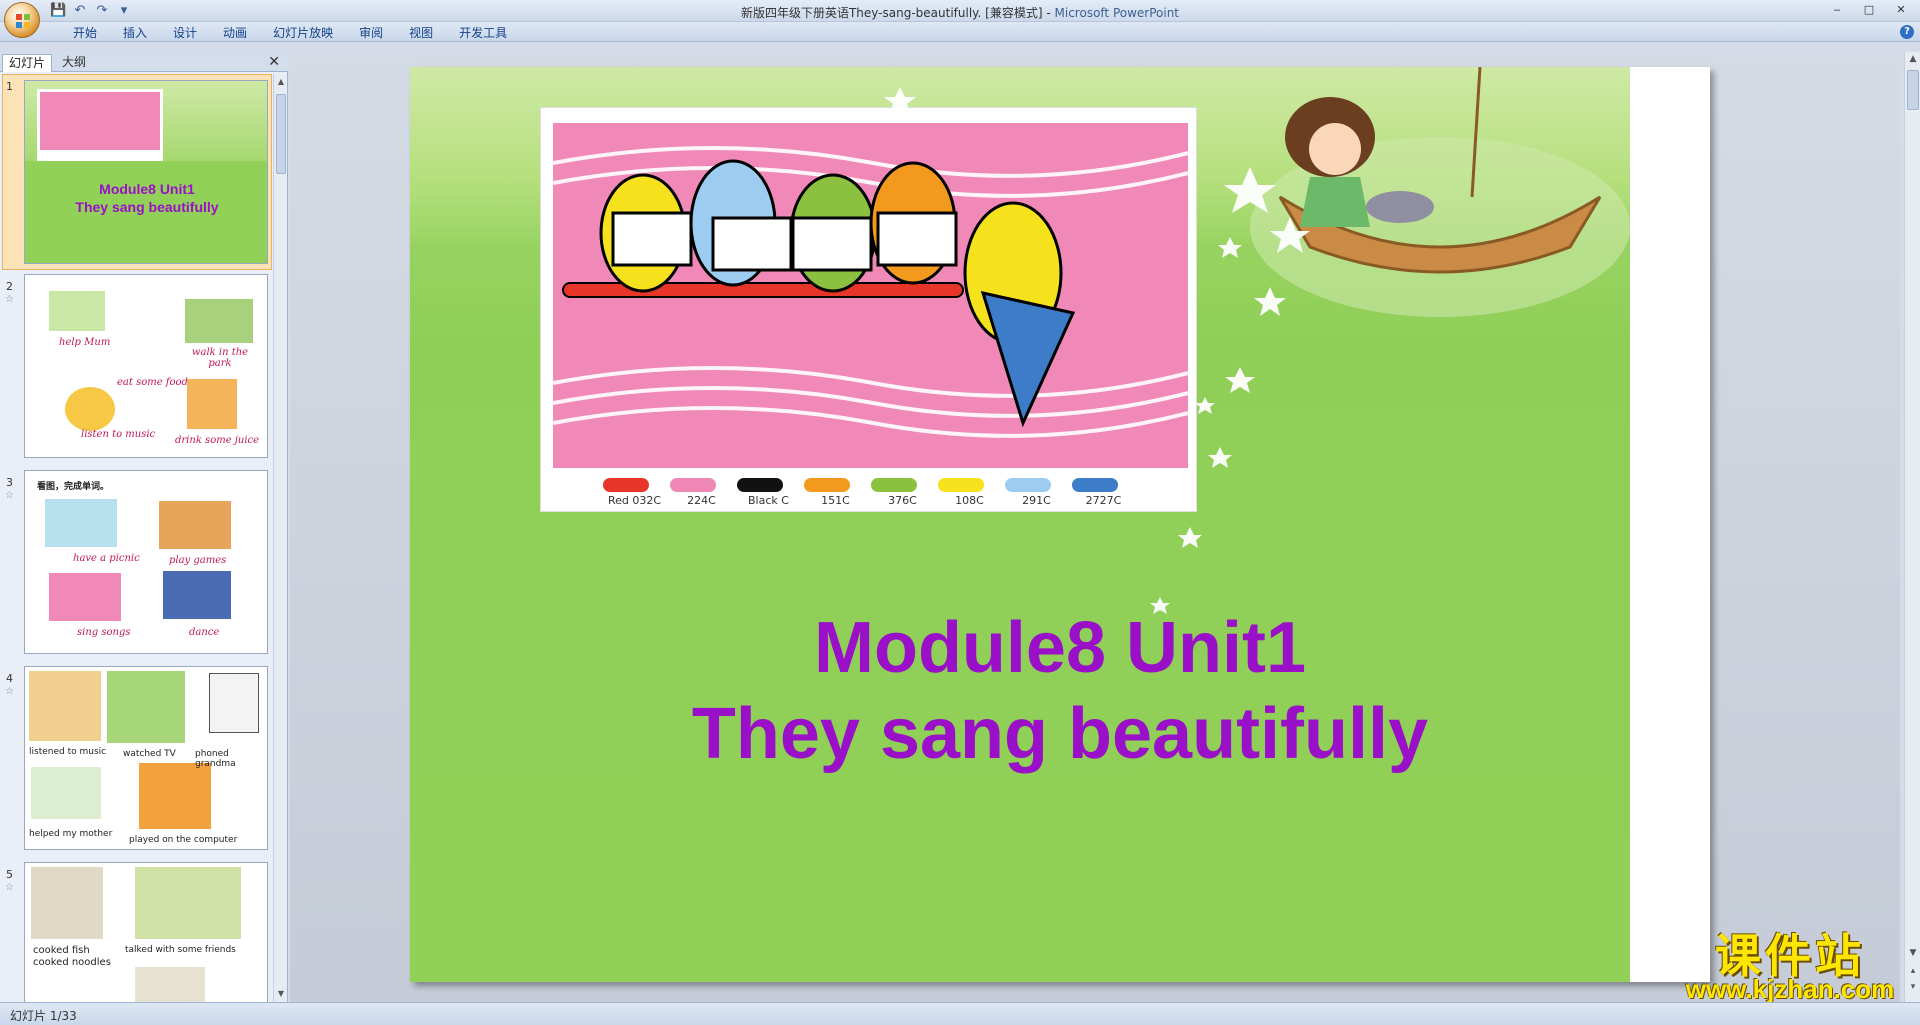 This screenshot has width=1920, height=1025. I want to click on thumb-caption: cooked fish, so click(61, 950).